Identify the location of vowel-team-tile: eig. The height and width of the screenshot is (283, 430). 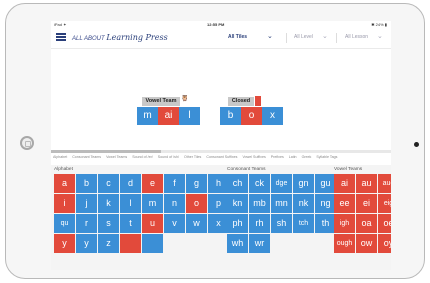
(384, 203).